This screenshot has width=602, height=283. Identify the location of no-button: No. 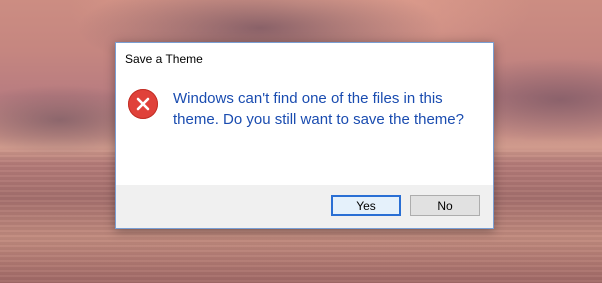
(445, 205).